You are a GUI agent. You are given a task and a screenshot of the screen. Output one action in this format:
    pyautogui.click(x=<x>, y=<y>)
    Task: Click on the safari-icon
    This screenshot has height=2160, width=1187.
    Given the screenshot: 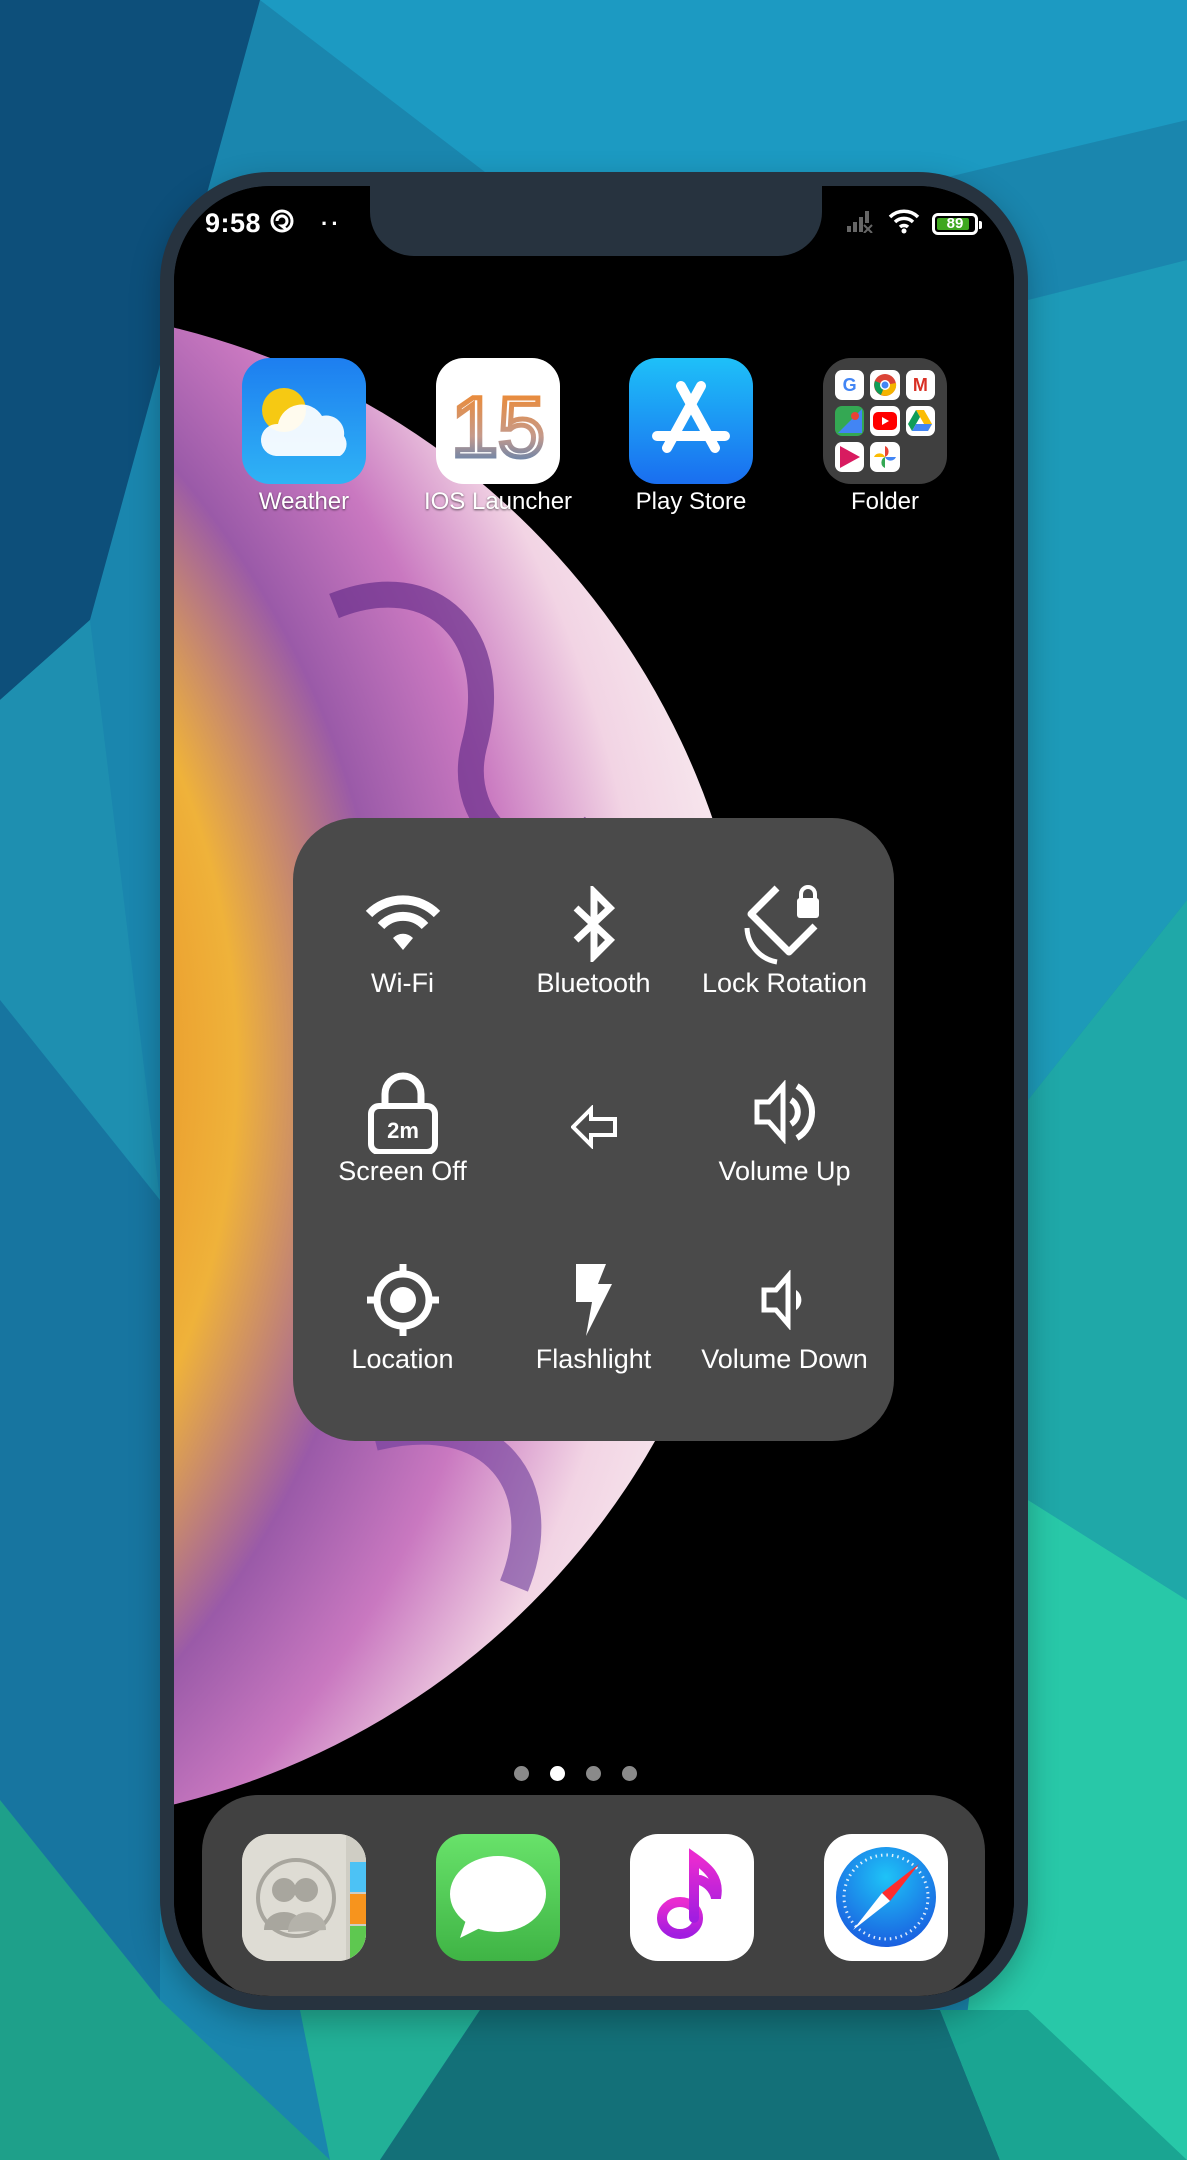 What is the action you would take?
    pyautogui.click(x=886, y=1897)
    